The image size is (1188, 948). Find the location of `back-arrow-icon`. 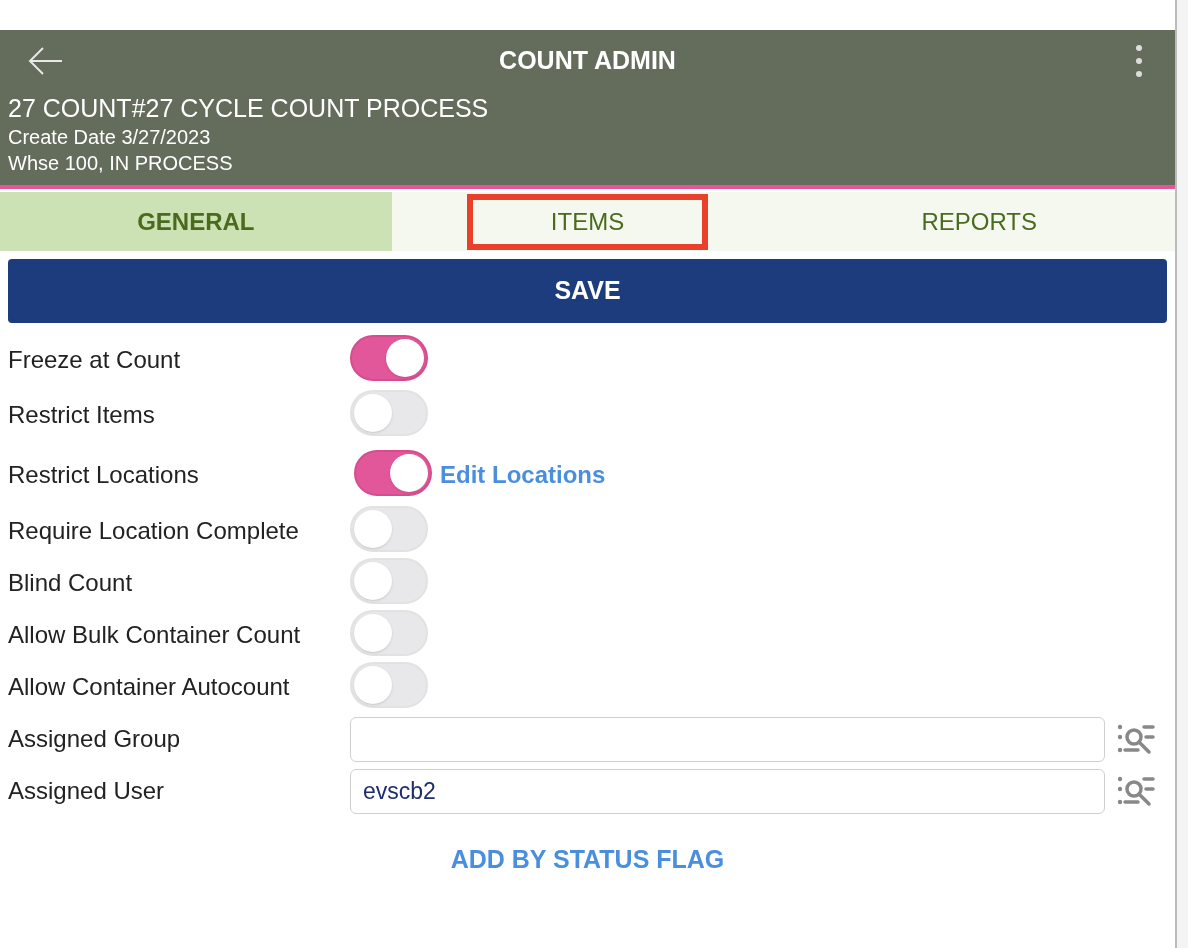

back-arrow-icon is located at coordinates (46, 61).